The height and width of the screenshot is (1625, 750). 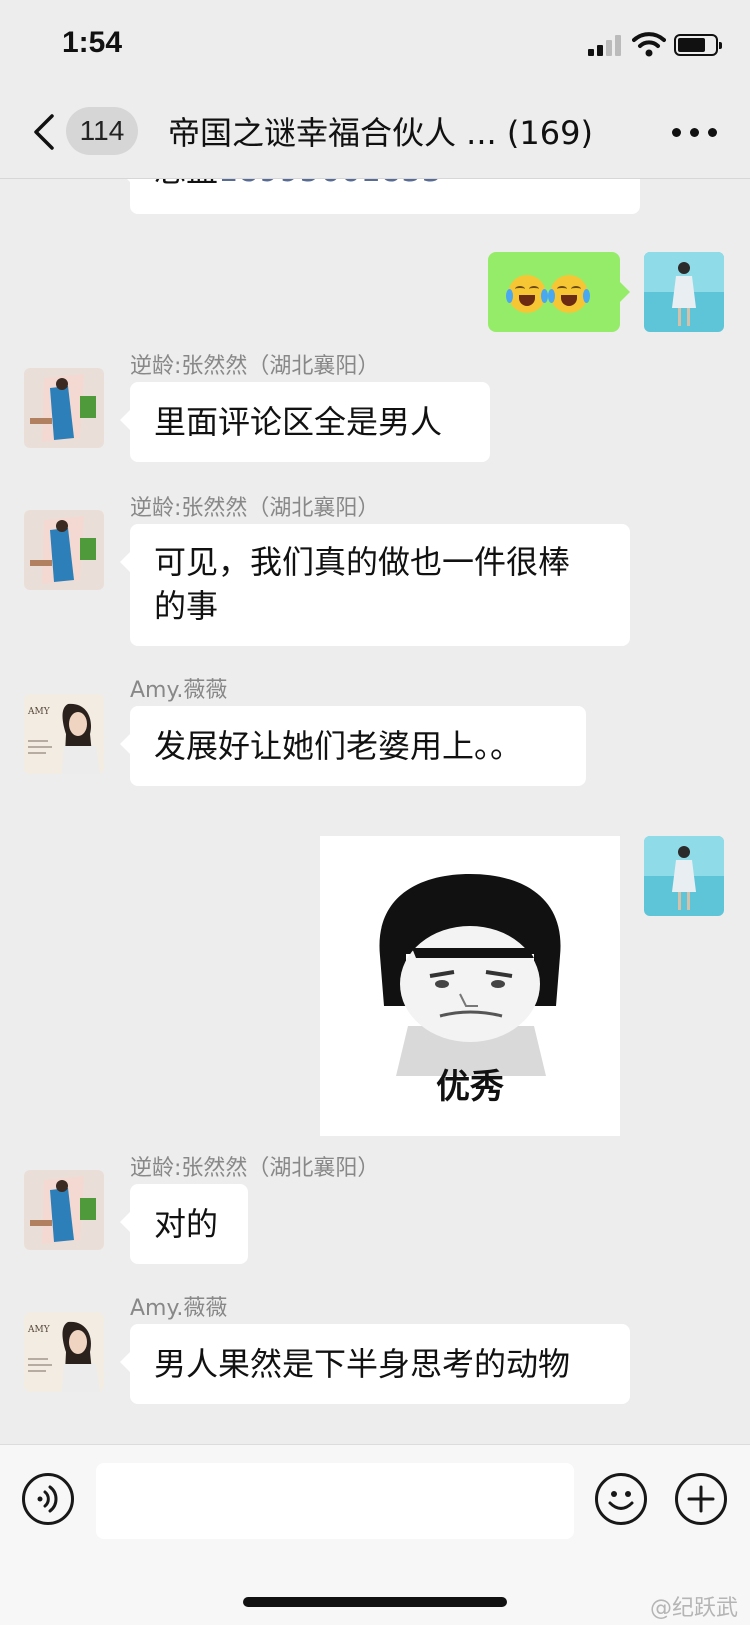 I want to click on message-text: 里面评论区全是男人, so click(x=298, y=422).